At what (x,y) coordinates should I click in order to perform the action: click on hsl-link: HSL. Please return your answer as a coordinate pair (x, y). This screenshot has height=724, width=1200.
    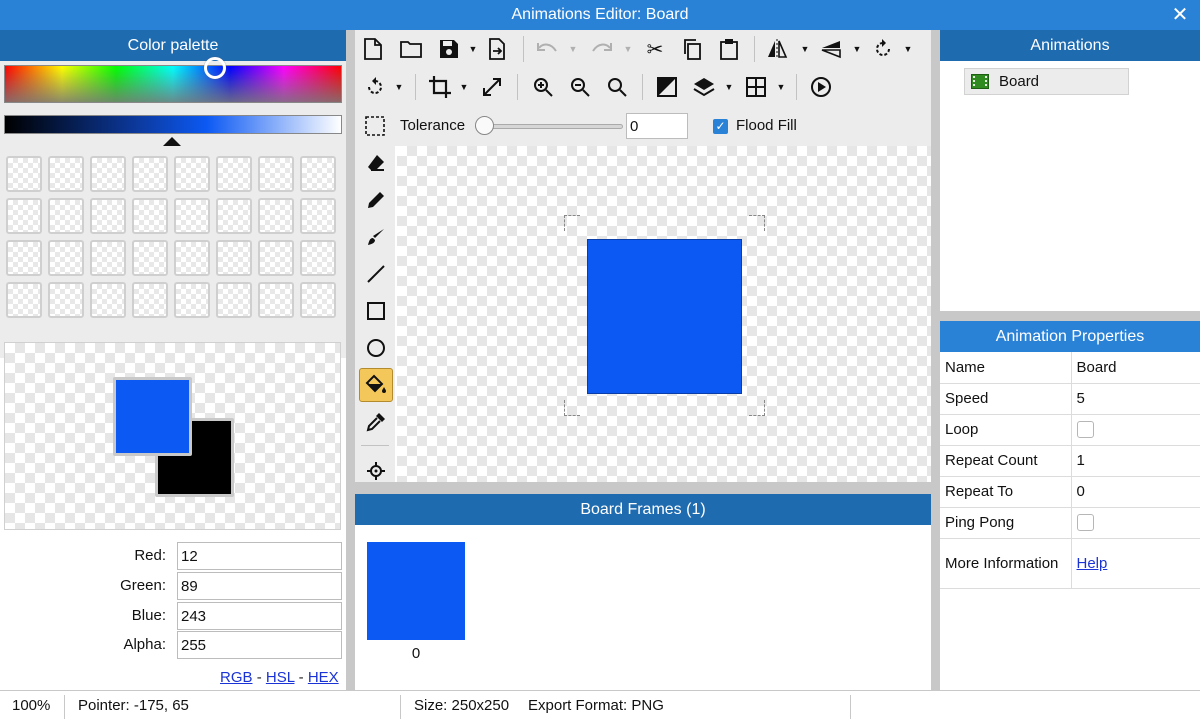
    Looking at the image, I should click on (280, 677).